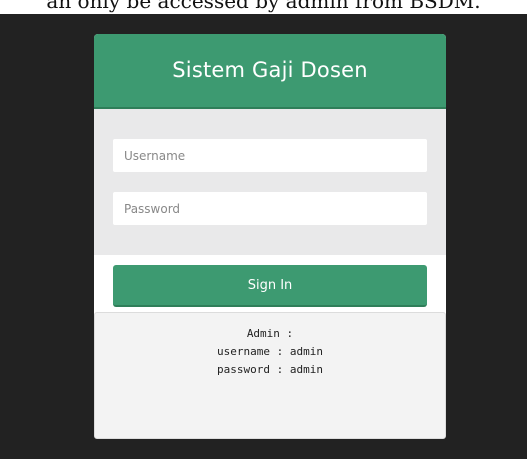  What do you see at coordinates (270, 286) in the screenshot?
I see `sign-in-button: Sign In` at bounding box center [270, 286].